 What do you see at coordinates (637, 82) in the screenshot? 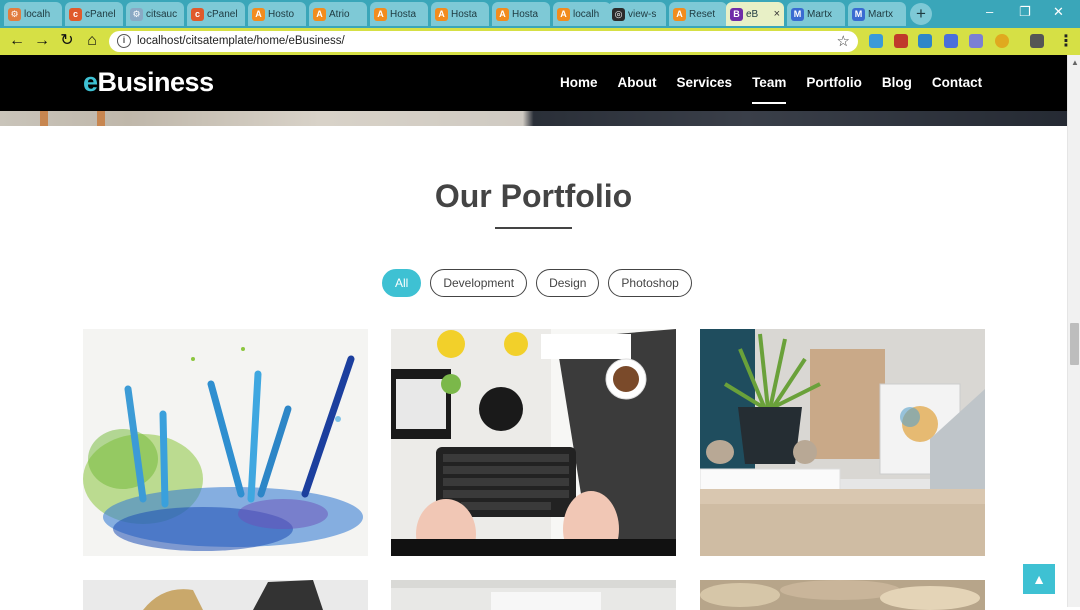
I see `nav-link-about: About` at bounding box center [637, 82].